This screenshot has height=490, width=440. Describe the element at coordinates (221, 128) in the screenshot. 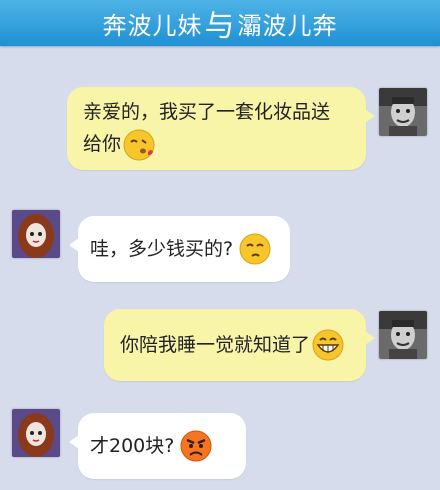

I see `message-bubble-1: 亲爱的，我买了一套化妆品送 给你` at that location.